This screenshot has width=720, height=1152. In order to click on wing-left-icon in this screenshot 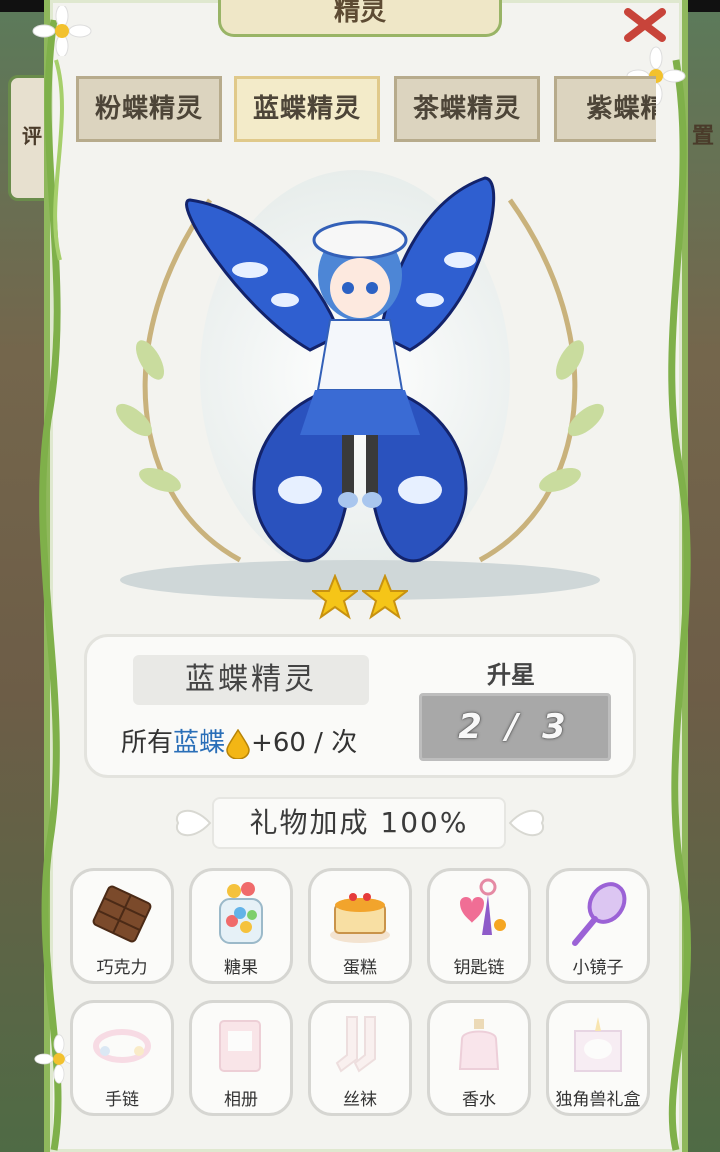, I will do `click(193, 823)`.